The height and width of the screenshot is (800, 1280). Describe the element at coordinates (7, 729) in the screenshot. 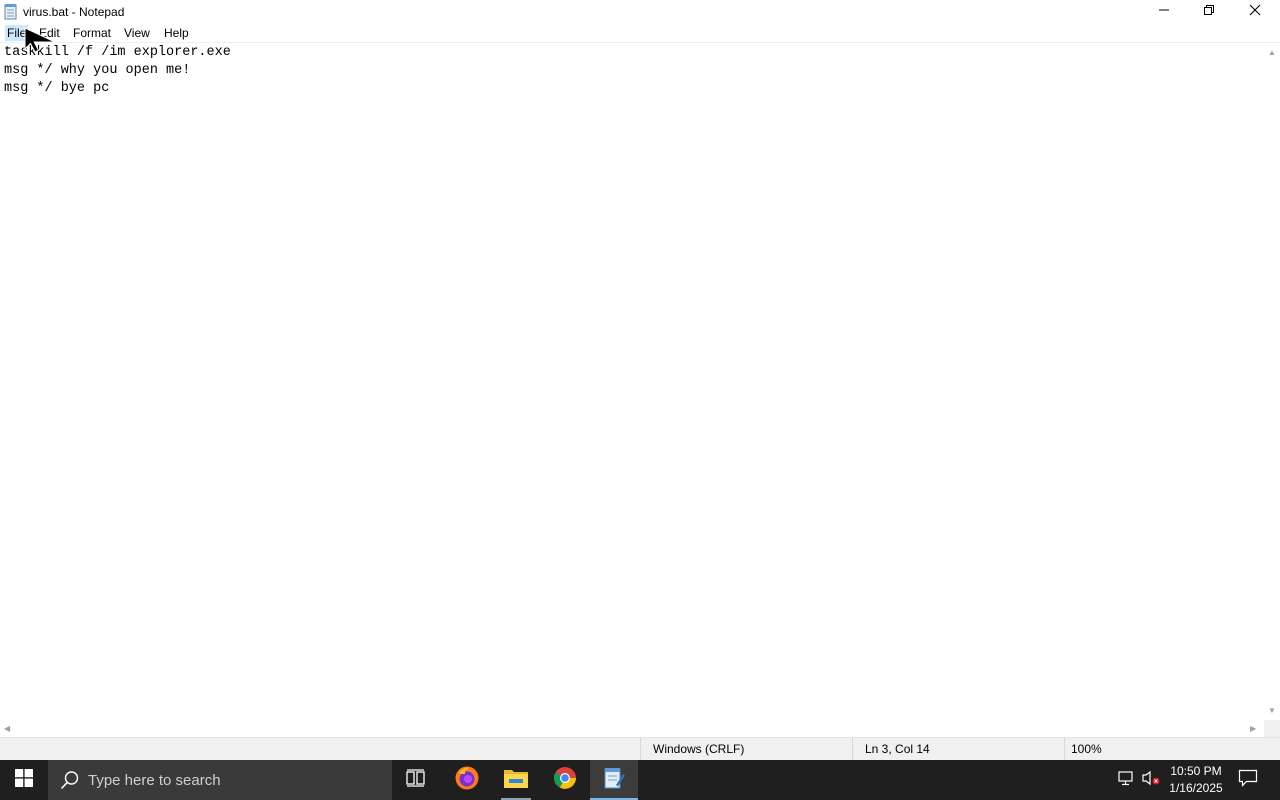

I see `scroll-left-icon: ◀` at that location.